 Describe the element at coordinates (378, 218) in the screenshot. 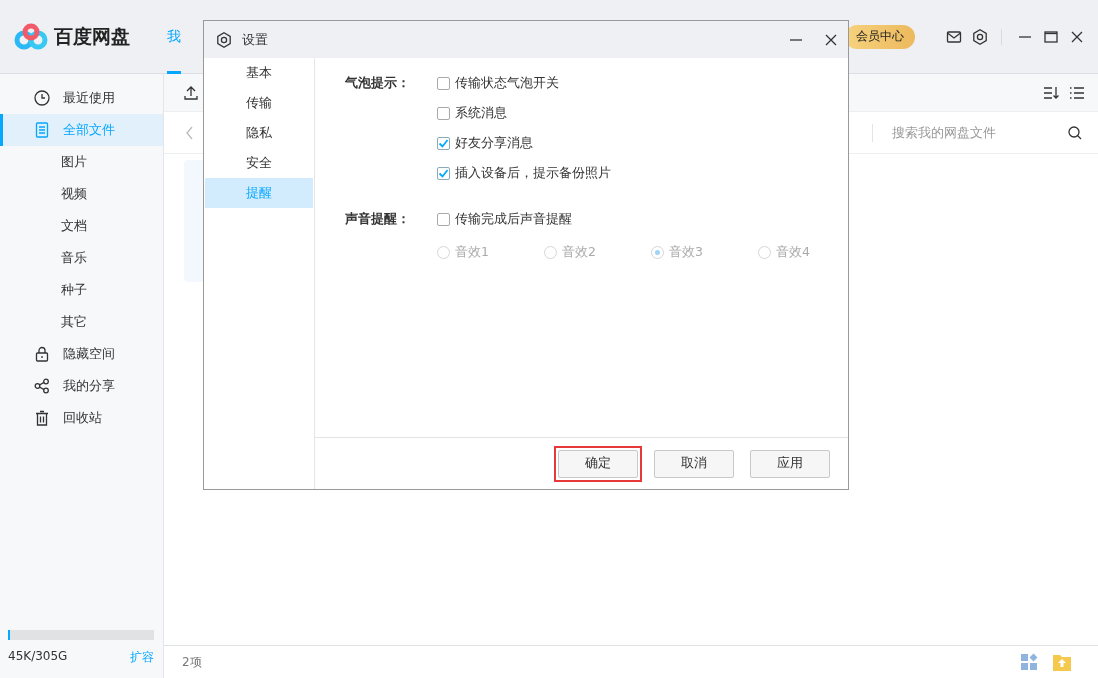

I see `section-label: 声音提醒：` at that location.